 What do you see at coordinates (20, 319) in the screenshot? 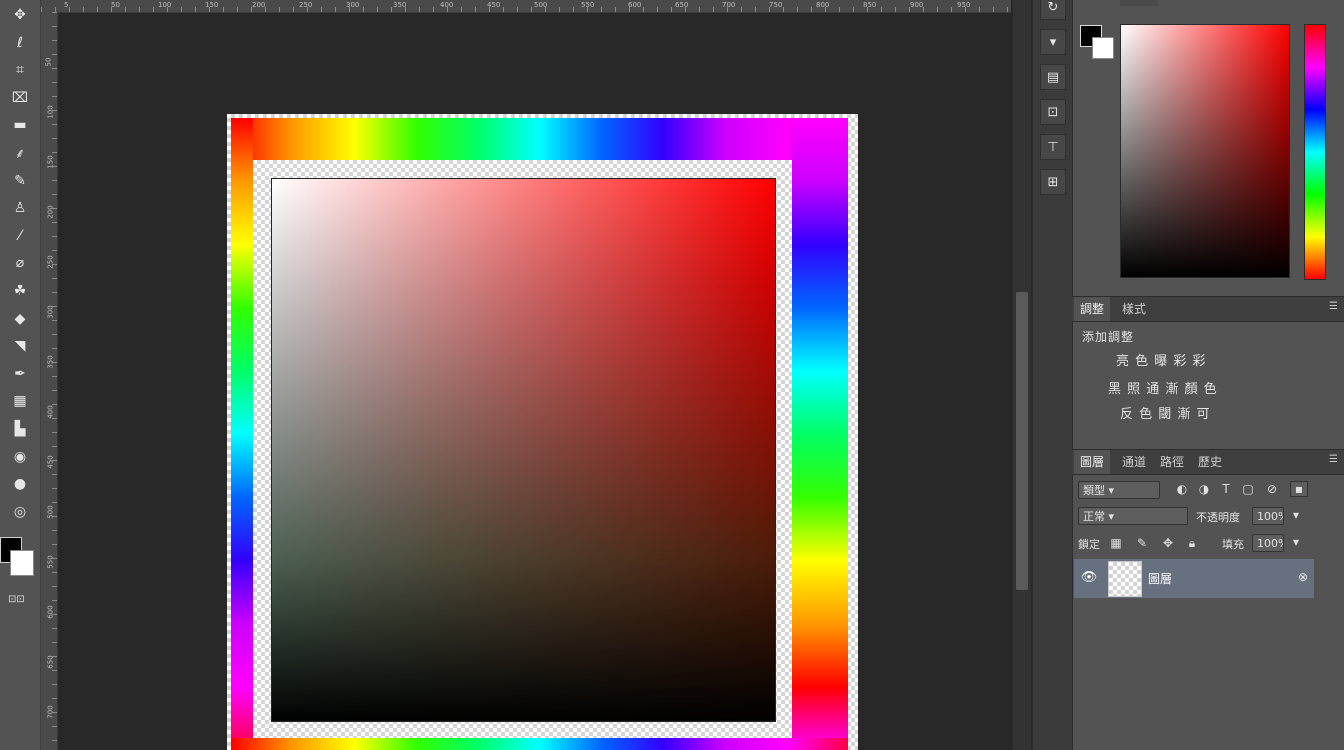
I see `blur-tool-icon: ◆` at bounding box center [20, 319].